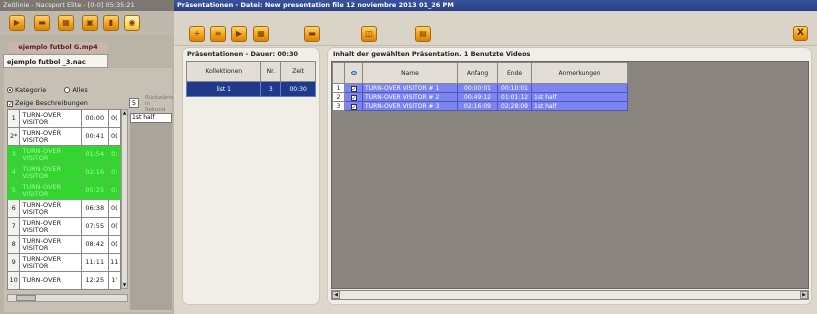 The height and width of the screenshot is (314, 817). I want to click on events-horizontal-scrollbar, so click(67, 298).